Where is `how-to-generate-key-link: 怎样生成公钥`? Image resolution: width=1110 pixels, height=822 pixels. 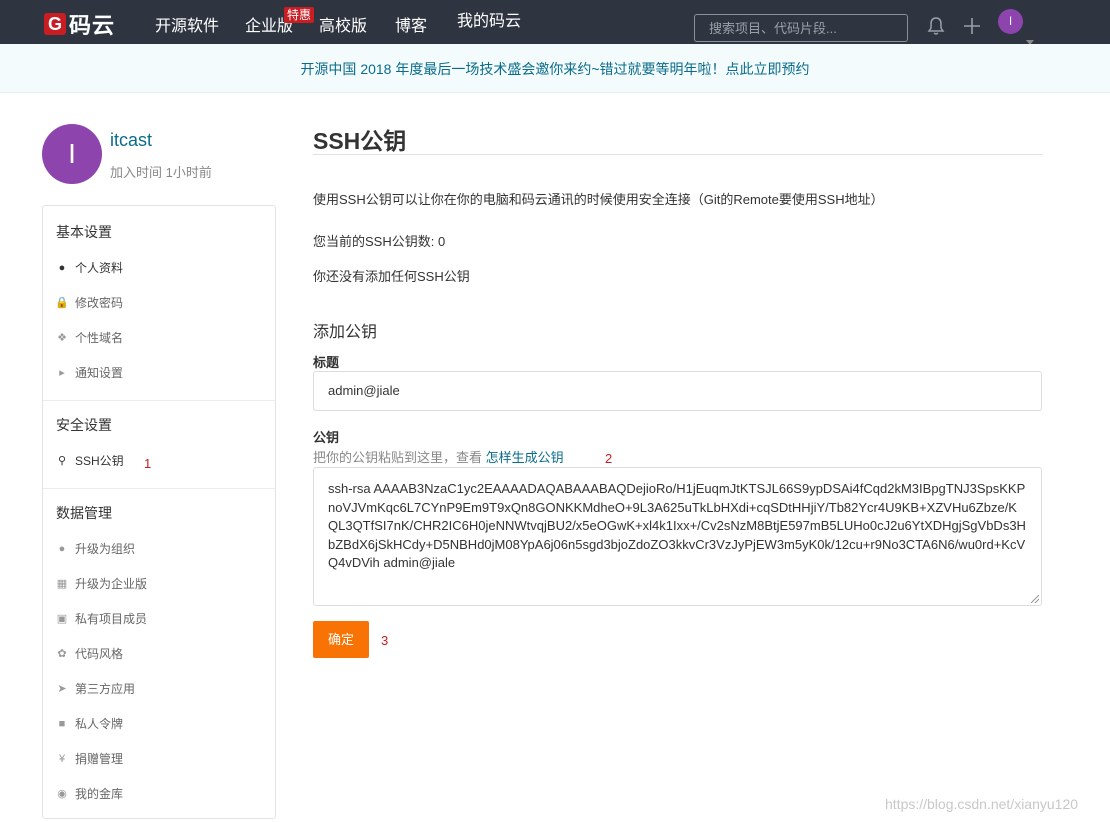 how-to-generate-key-link: 怎样生成公钥 is located at coordinates (525, 457).